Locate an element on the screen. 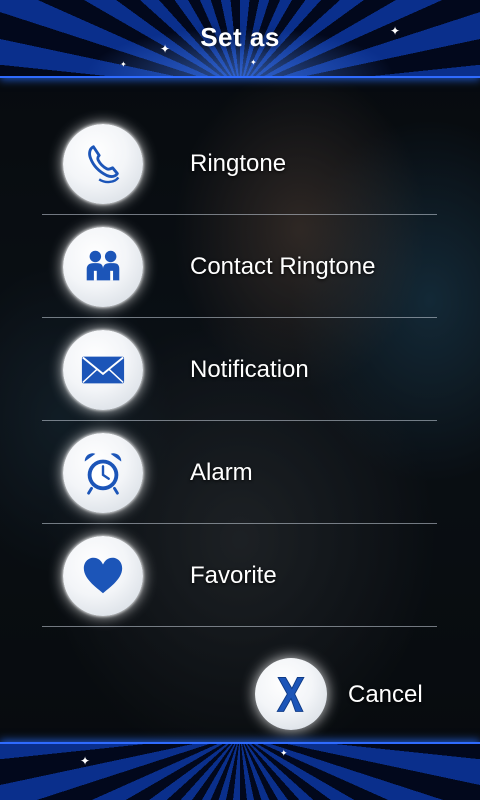  ringtone-button is located at coordinates (103, 164).